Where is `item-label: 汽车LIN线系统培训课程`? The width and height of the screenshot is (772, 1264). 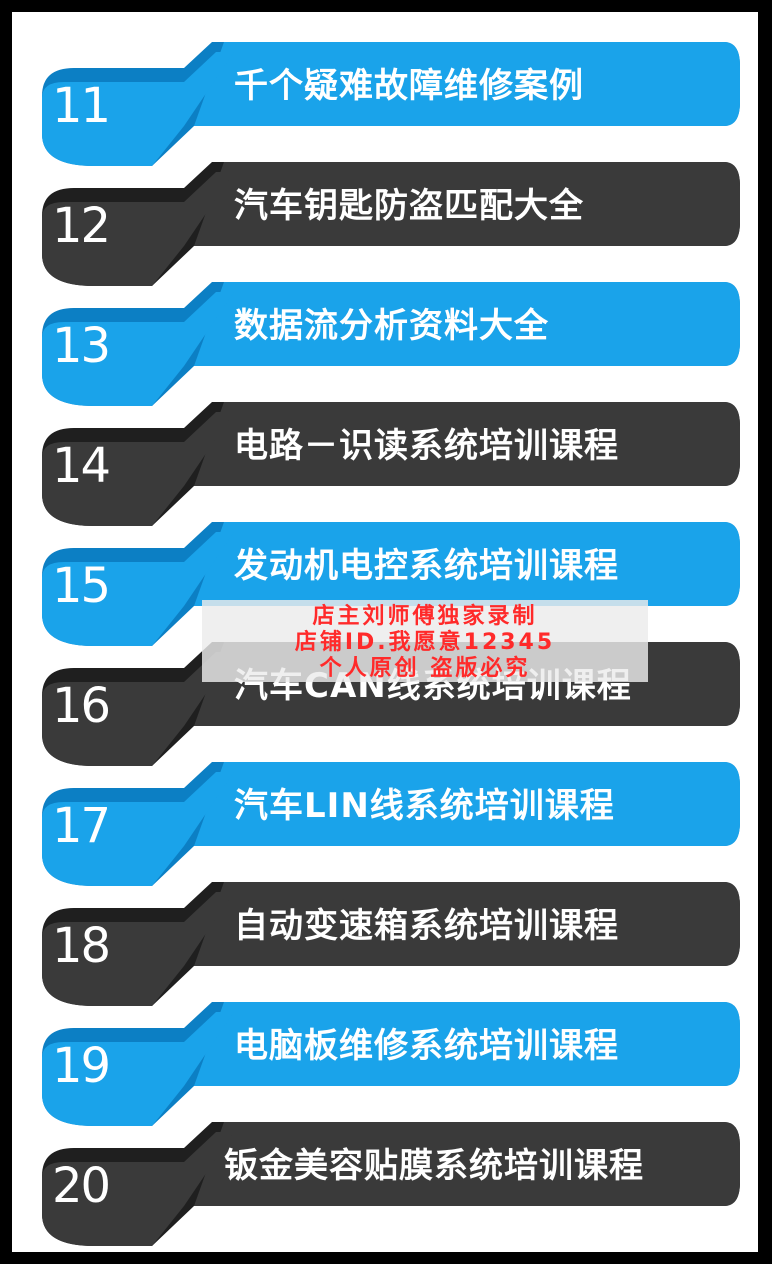 item-label: 汽车LIN线系统培训课程 is located at coordinates (424, 806).